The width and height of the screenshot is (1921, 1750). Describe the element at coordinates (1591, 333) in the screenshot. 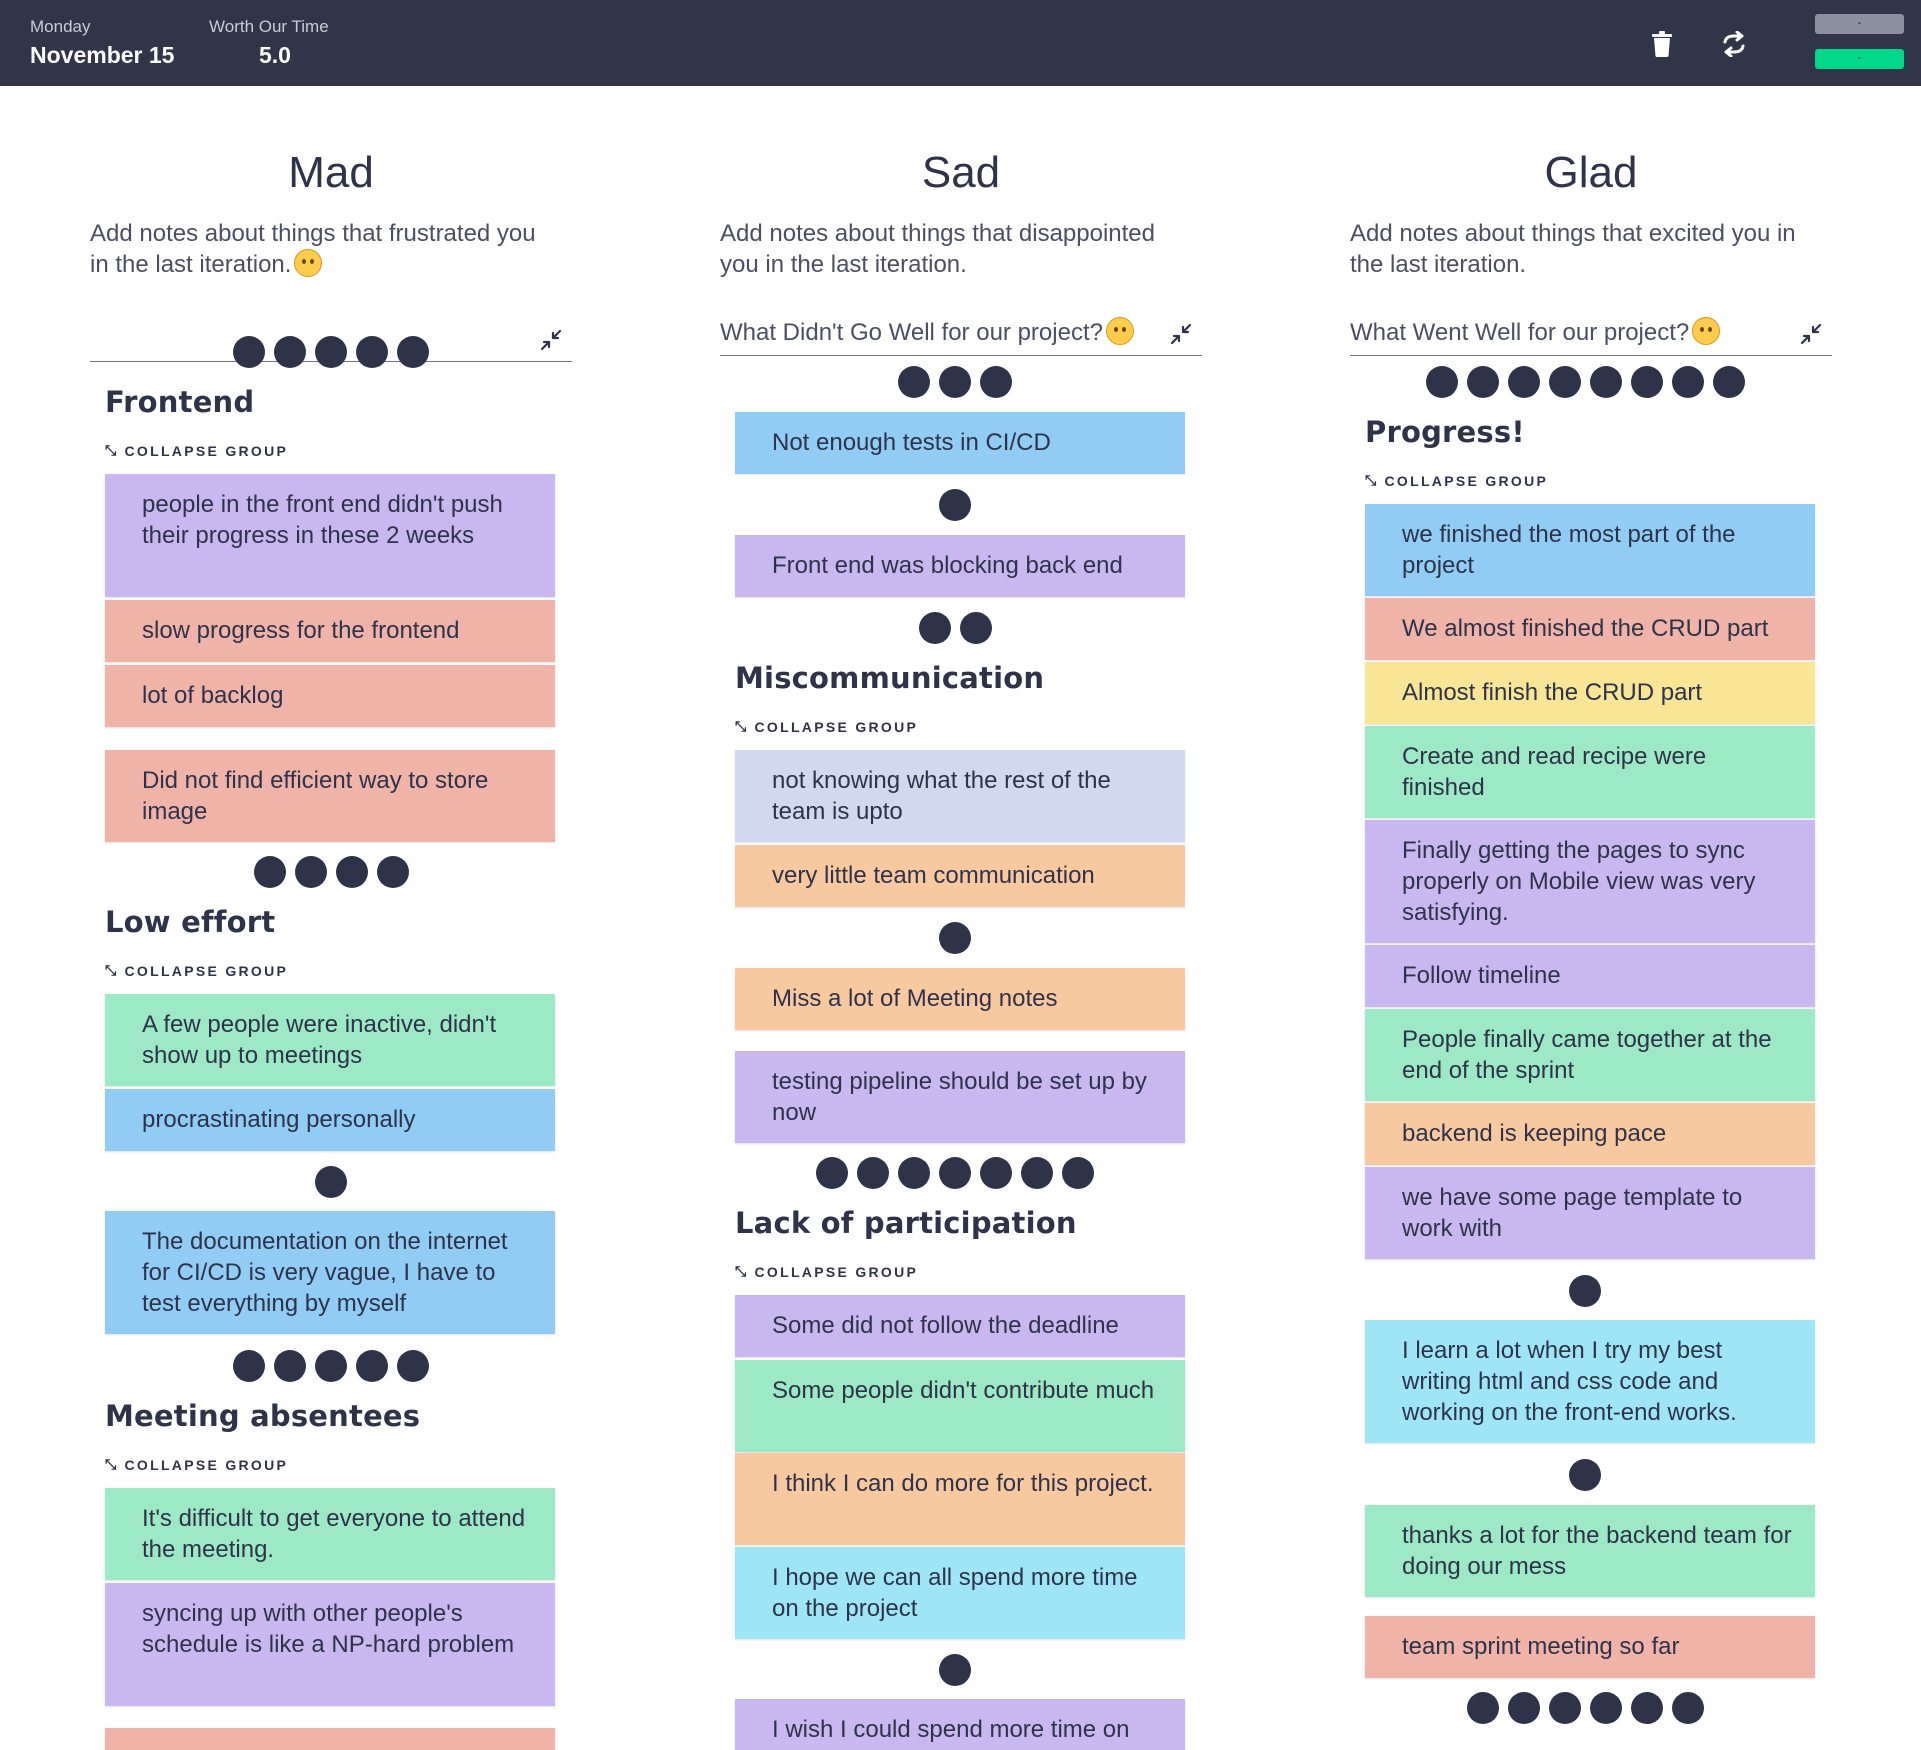

I see `note-input: What Went Well for our project?` at that location.